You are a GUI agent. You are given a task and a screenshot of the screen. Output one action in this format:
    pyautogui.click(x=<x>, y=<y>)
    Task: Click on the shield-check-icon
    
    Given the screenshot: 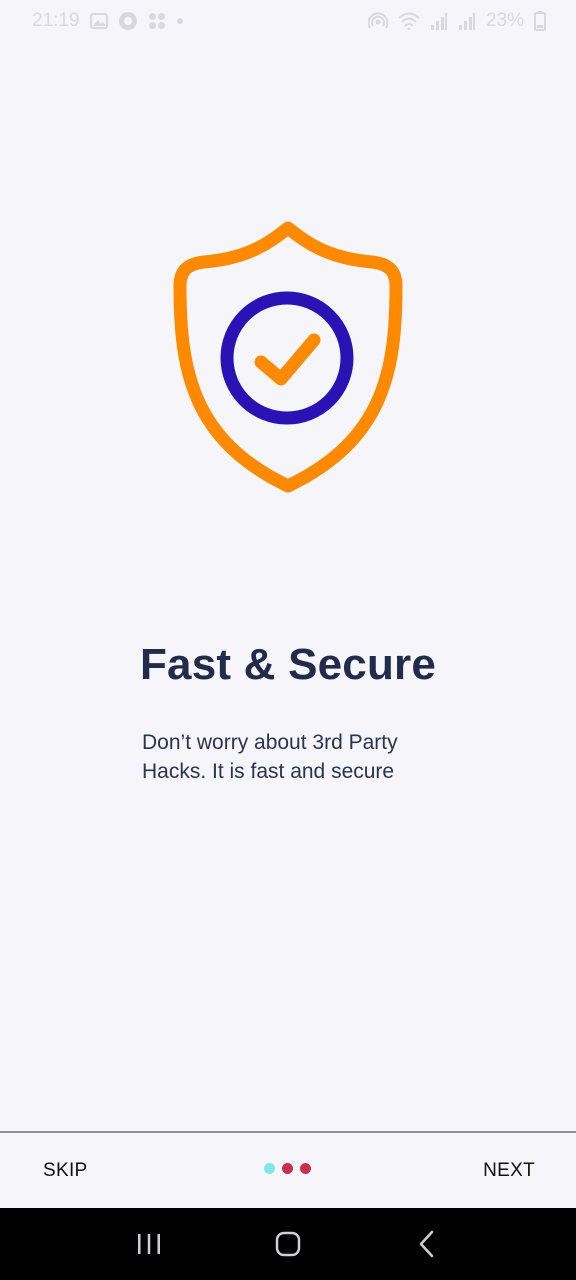 What is the action you would take?
    pyautogui.click(x=288, y=357)
    